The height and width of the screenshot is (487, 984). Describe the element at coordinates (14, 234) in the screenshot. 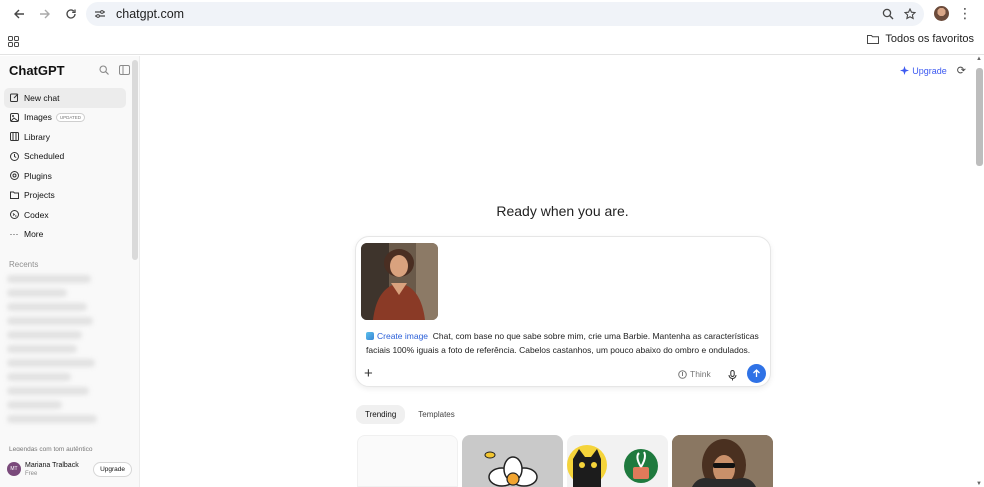

I see `more-icon: ···` at that location.